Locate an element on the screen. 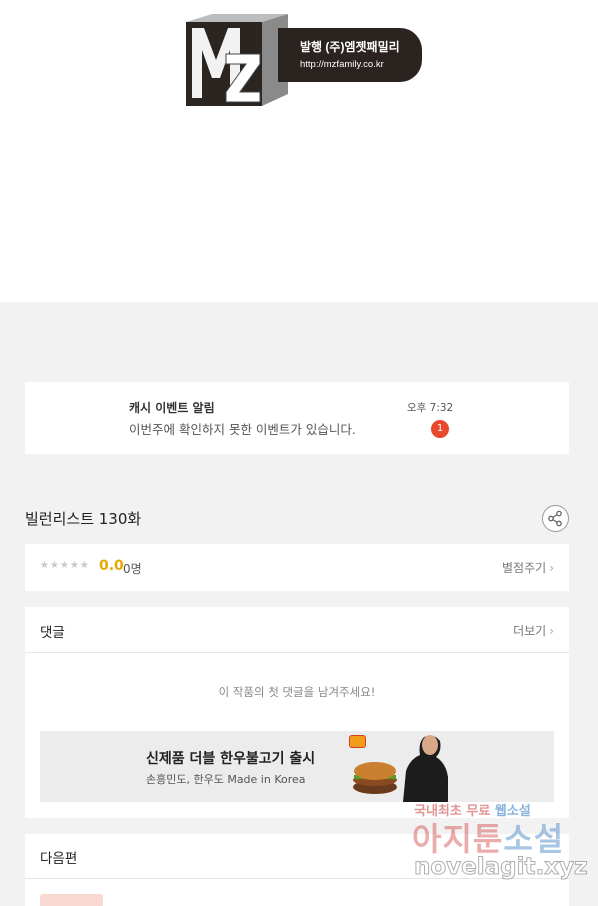 This screenshot has width=598, height=906. comments-header: 댓글 더보기 › is located at coordinates (297, 630).